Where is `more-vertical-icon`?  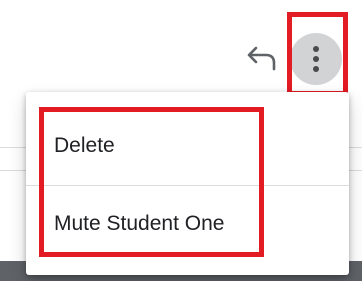 more-vertical-icon is located at coordinates (316, 59).